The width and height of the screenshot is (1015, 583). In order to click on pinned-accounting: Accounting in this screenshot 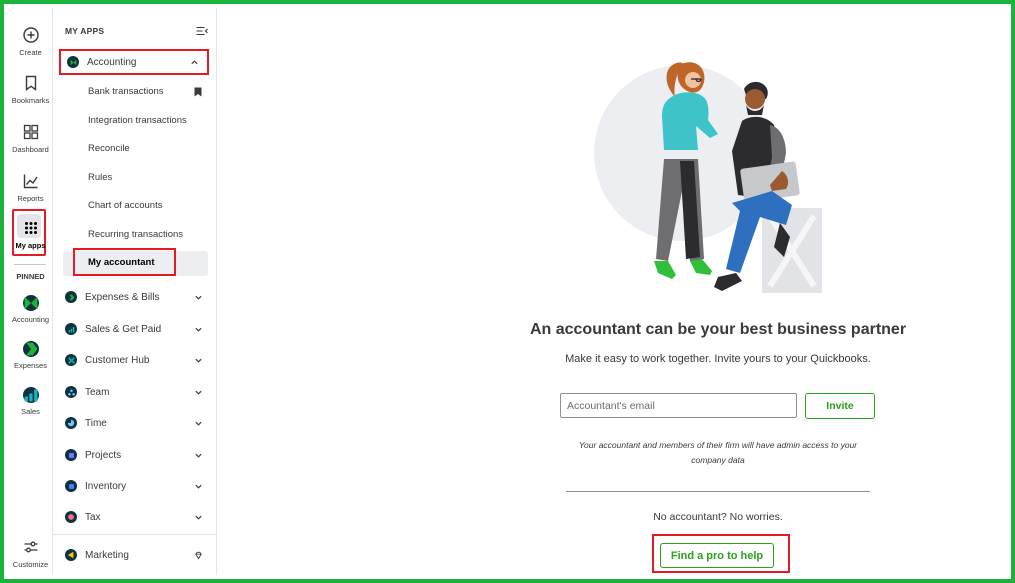, I will do `click(30, 309)`.